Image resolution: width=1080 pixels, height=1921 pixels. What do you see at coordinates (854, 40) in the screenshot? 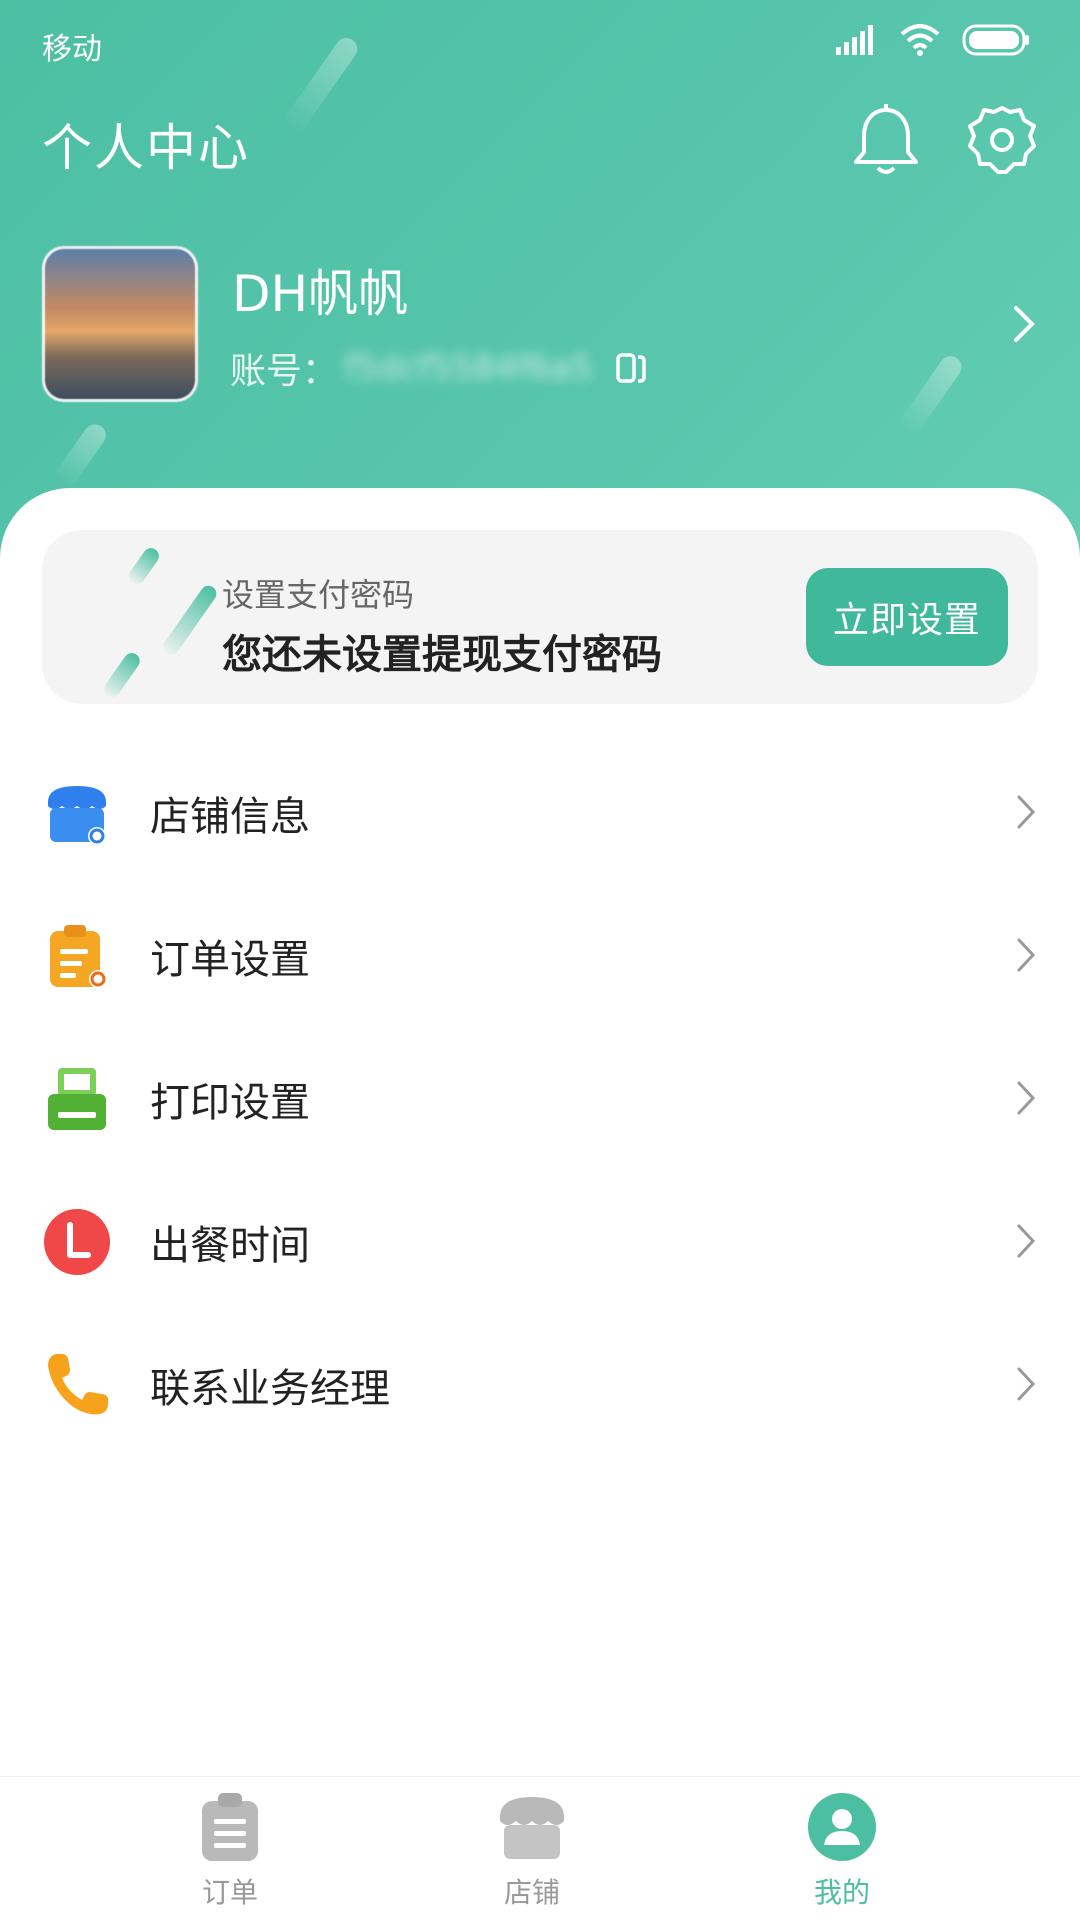
I see `signal-icon` at bounding box center [854, 40].